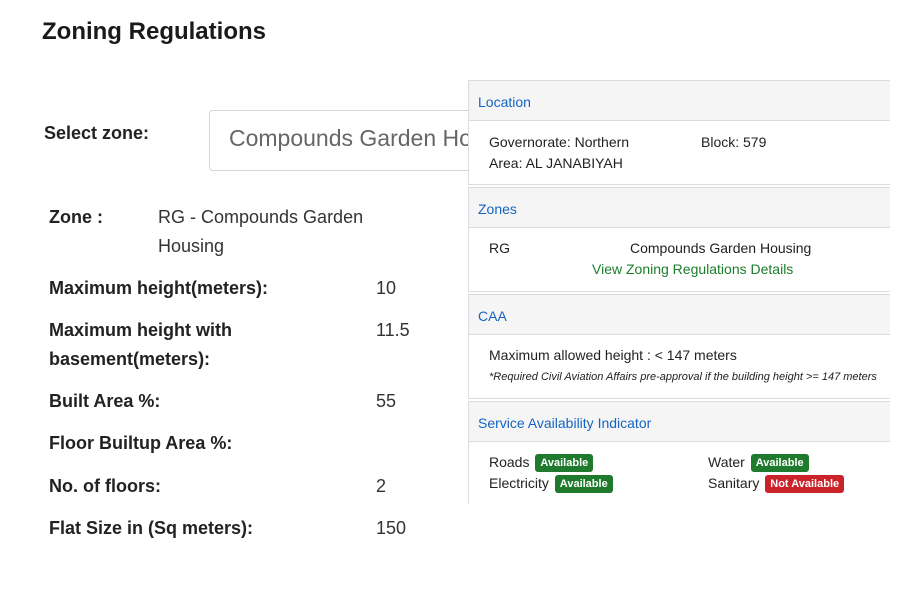 The height and width of the screenshot is (600, 900). I want to click on rule-label-flat-size: Flat Size in (Sq meters):, so click(151, 528).